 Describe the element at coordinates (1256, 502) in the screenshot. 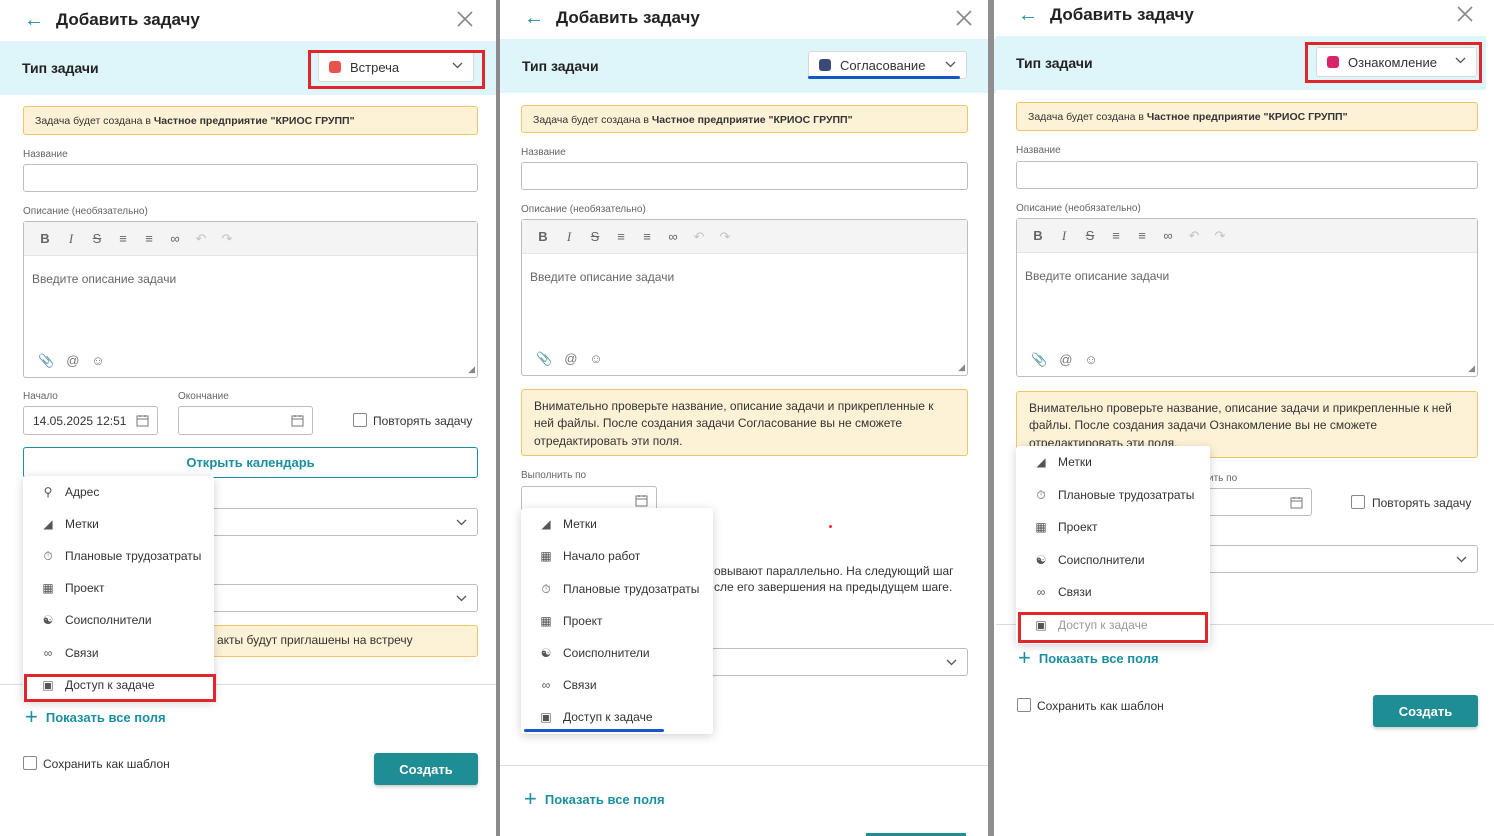

I see `due-date-input` at that location.